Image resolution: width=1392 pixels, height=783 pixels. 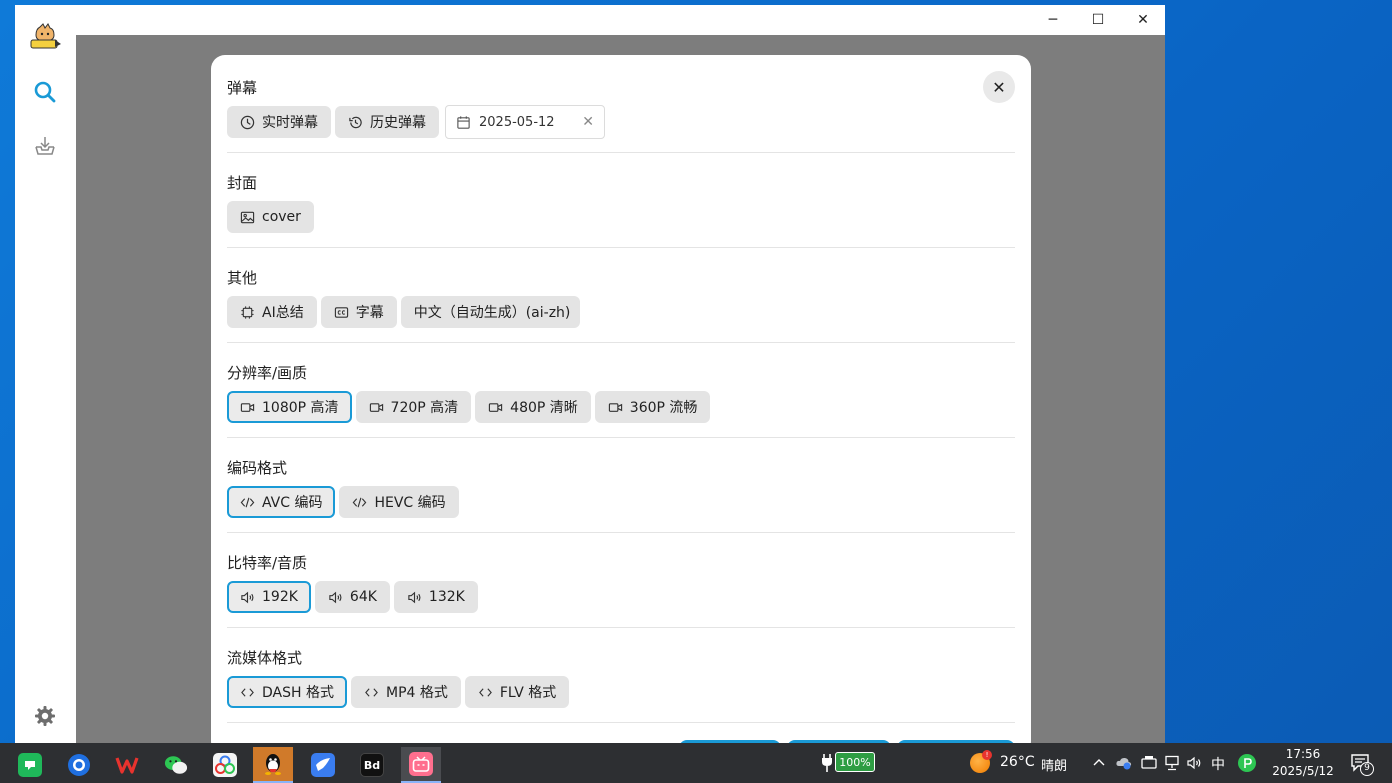 What do you see at coordinates (45, 374) in the screenshot?
I see `sidebar` at bounding box center [45, 374].